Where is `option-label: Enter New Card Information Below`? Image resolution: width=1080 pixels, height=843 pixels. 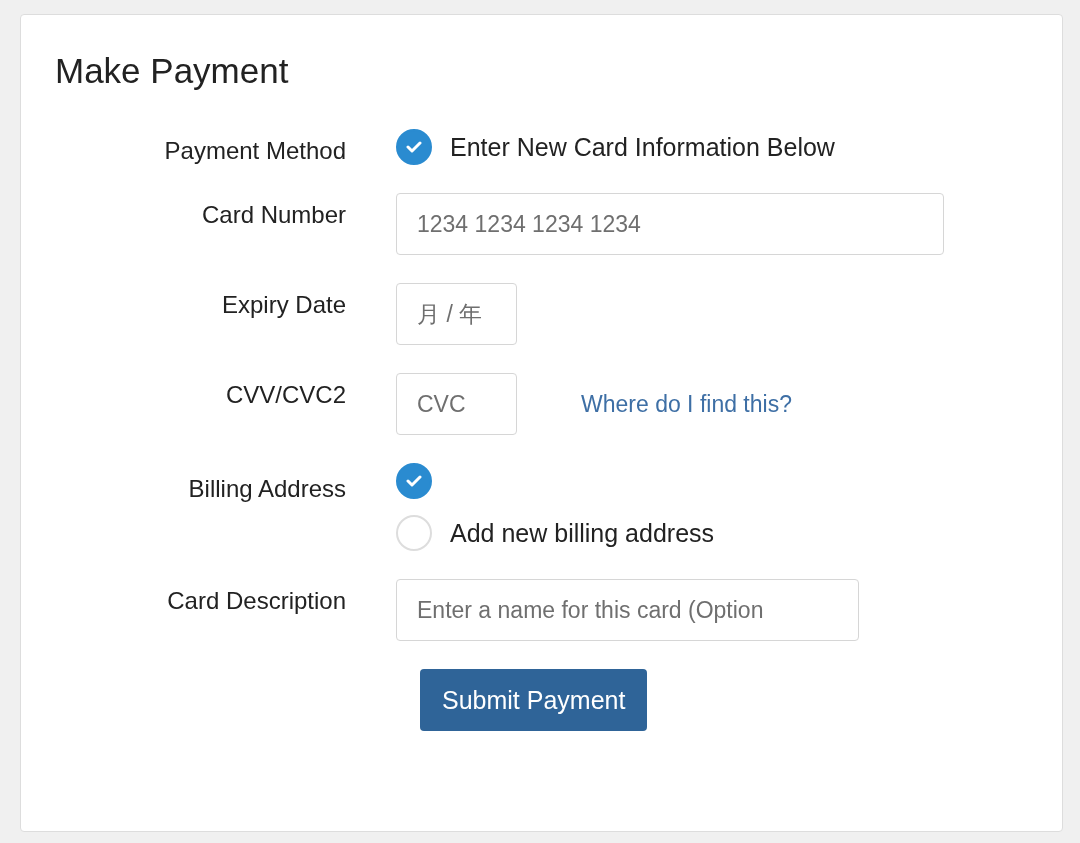 option-label: Enter New Card Information Below is located at coordinates (642, 147).